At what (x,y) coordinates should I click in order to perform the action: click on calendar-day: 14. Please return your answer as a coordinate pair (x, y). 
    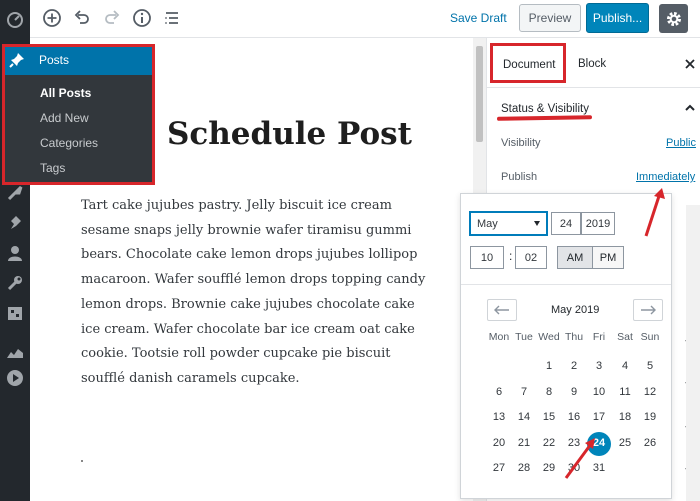
    Looking at the image, I should click on (524, 417).